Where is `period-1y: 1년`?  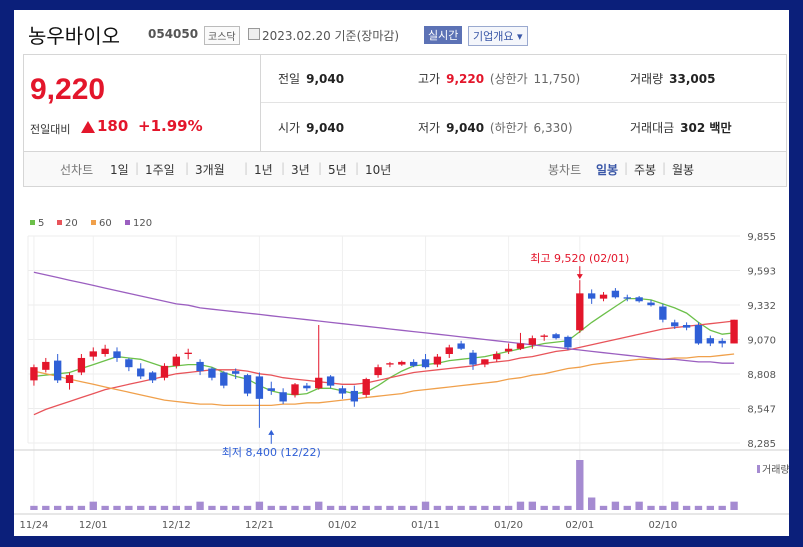 period-1y: 1년 is located at coordinates (263, 169).